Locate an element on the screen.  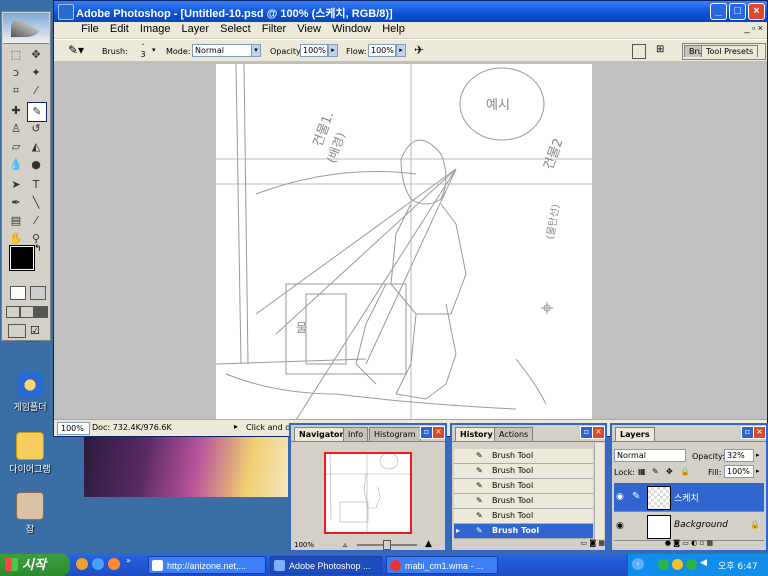
navigator-preview is located at coordinates (368, 490).